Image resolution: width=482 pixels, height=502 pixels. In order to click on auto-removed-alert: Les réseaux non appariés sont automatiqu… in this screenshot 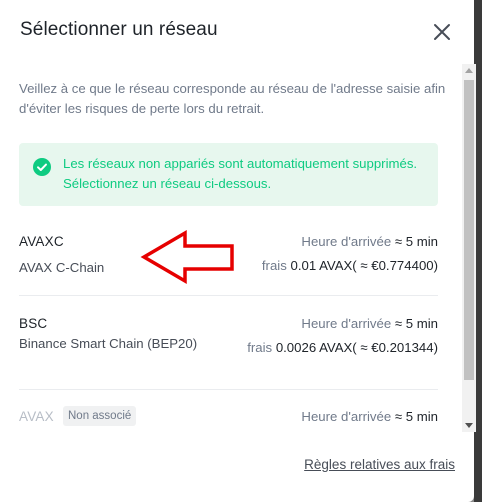, I will do `click(228, 174)`.